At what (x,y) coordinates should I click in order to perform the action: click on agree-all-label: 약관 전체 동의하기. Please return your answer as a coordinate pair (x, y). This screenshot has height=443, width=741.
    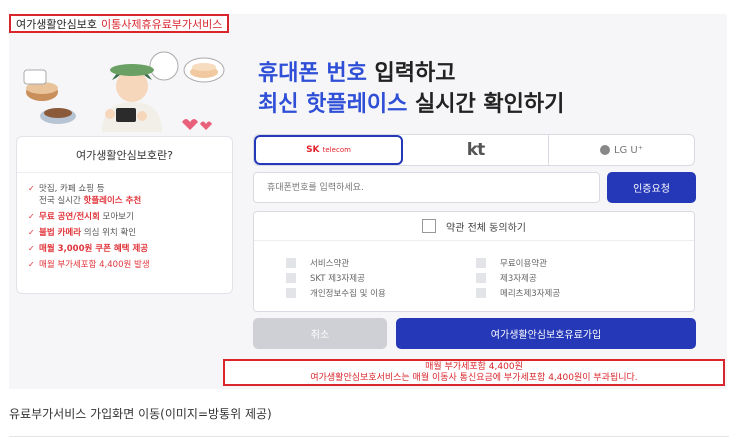
    Looking at the image, I should click on (486, 228).